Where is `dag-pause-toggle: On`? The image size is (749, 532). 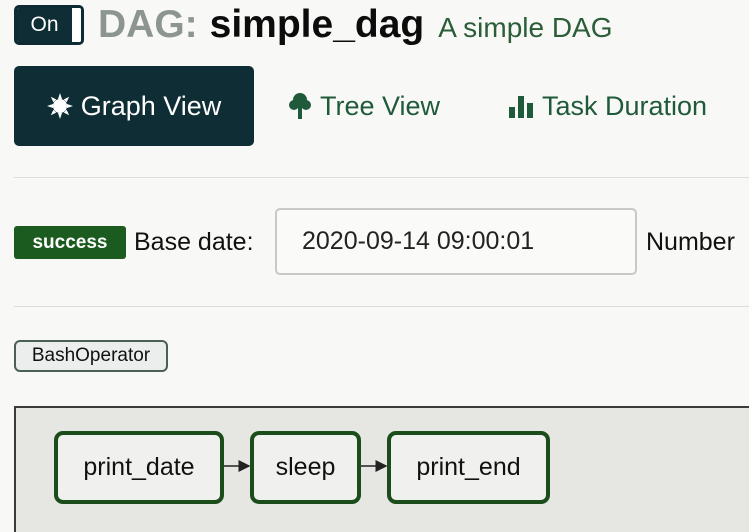
dag-pause-toggle: On is located at coordinates (49, 25).